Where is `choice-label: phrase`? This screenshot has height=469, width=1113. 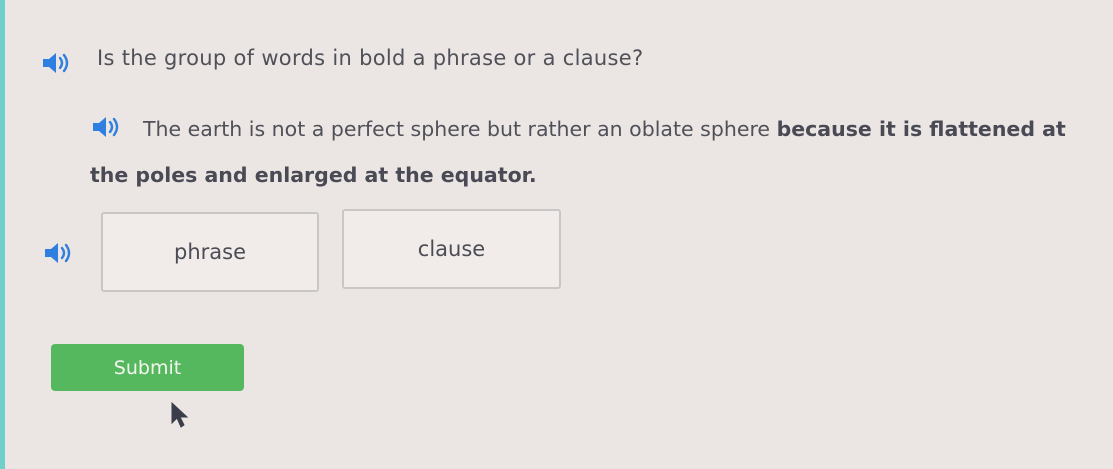
choice-label: phrase is located at coordinates (209, 252).